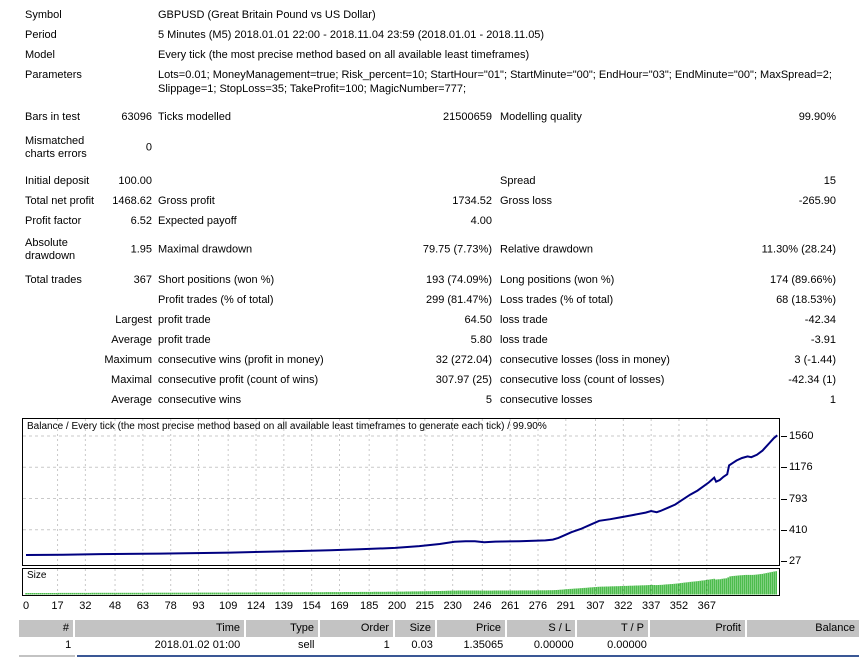 This screenshot has height=657, width=859. I want to click on bars-in-test-label: Bars in test, so click(53, 117).